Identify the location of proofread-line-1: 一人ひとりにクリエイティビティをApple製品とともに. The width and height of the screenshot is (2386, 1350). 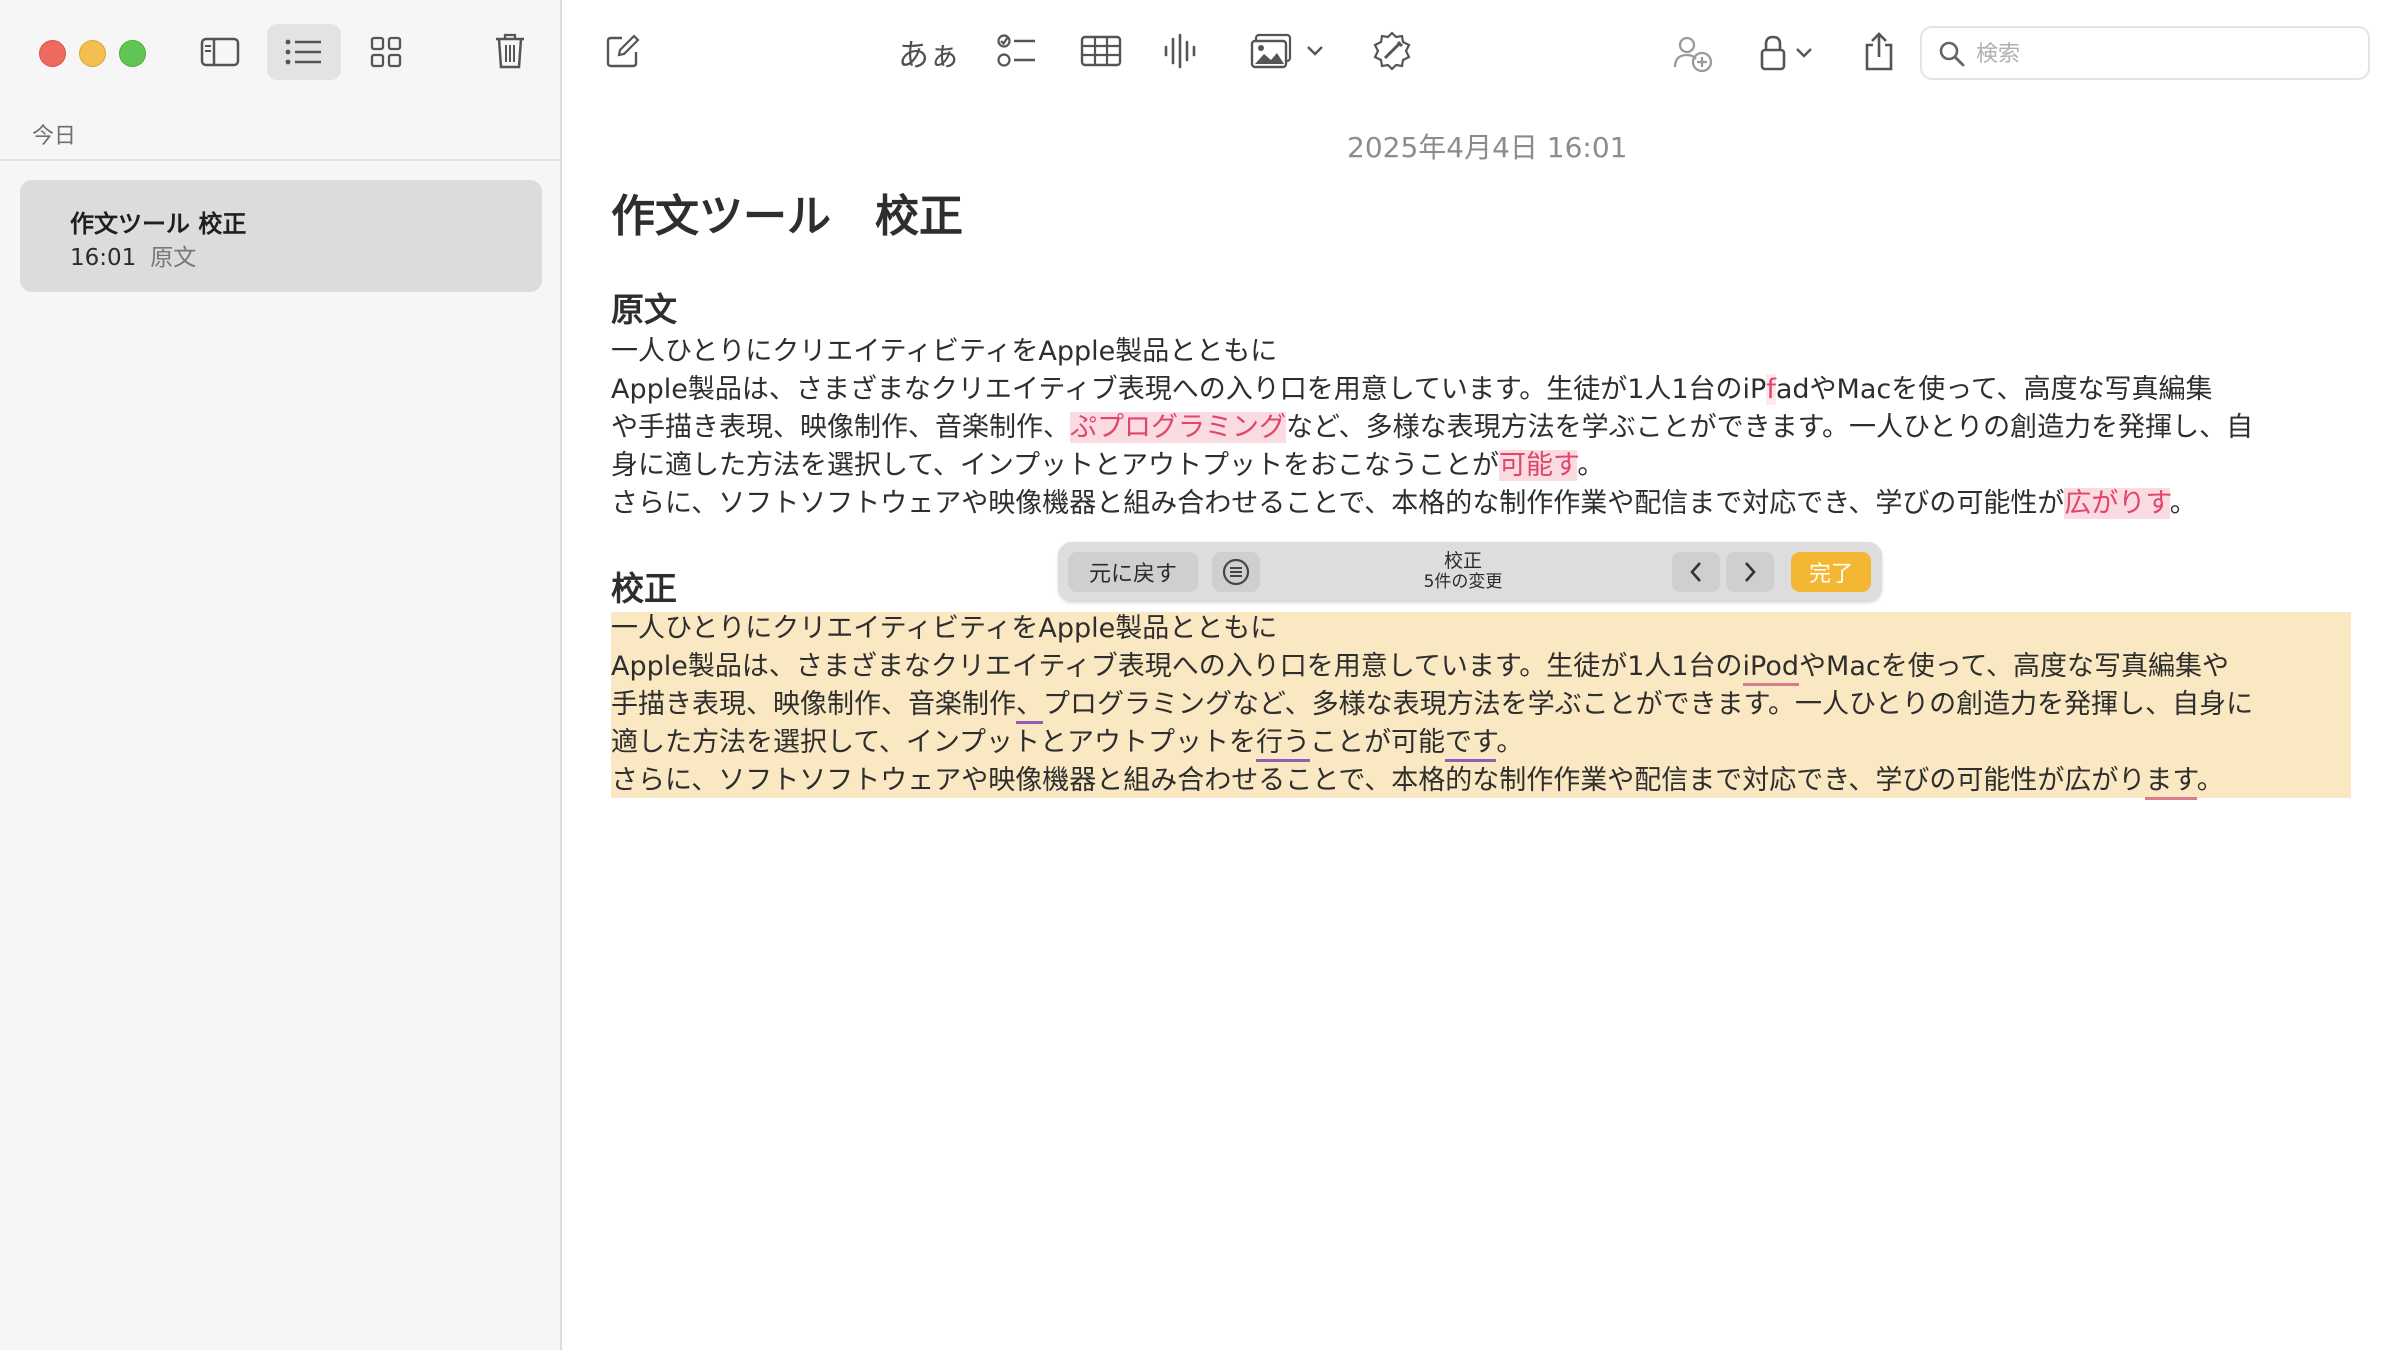
(944, 628).